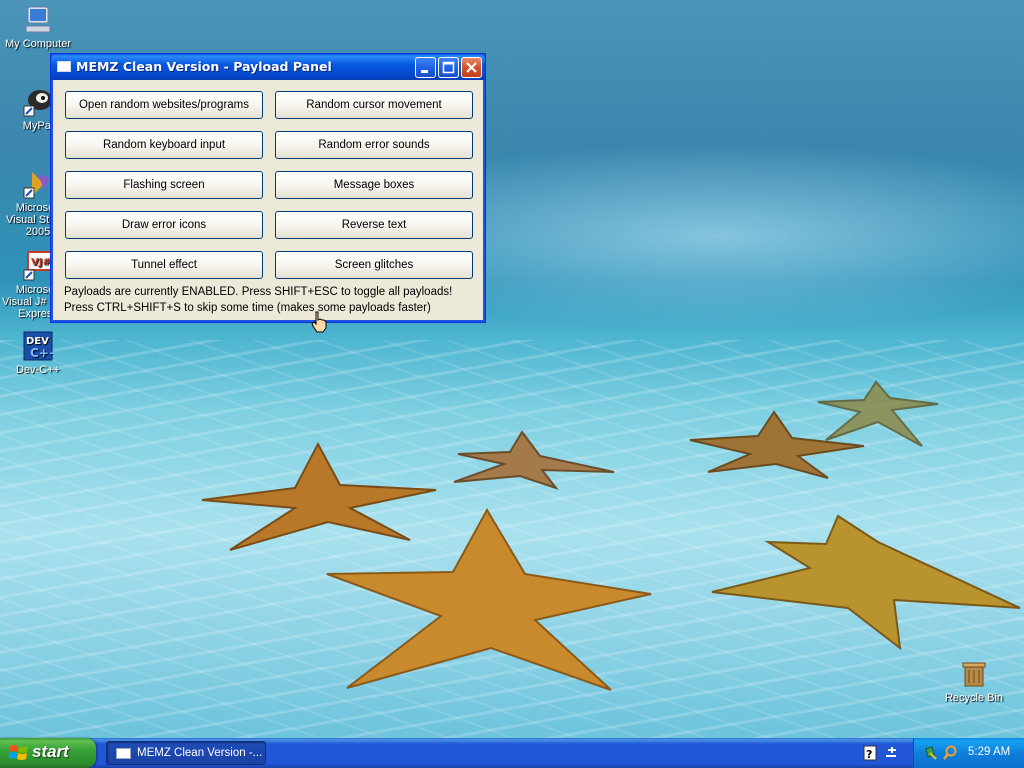  I want to click on desktop-icon-label: Recycle Bin, so click(974, 698).